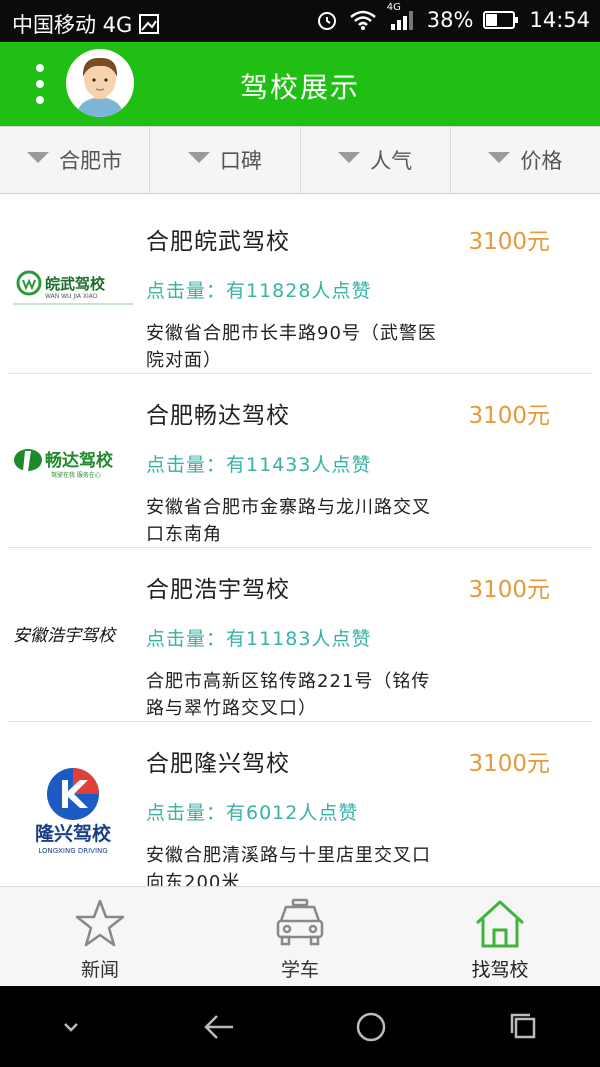 This screenshot has width=600, height=1067. I want to click on alarm-icon, so click(326, 21).